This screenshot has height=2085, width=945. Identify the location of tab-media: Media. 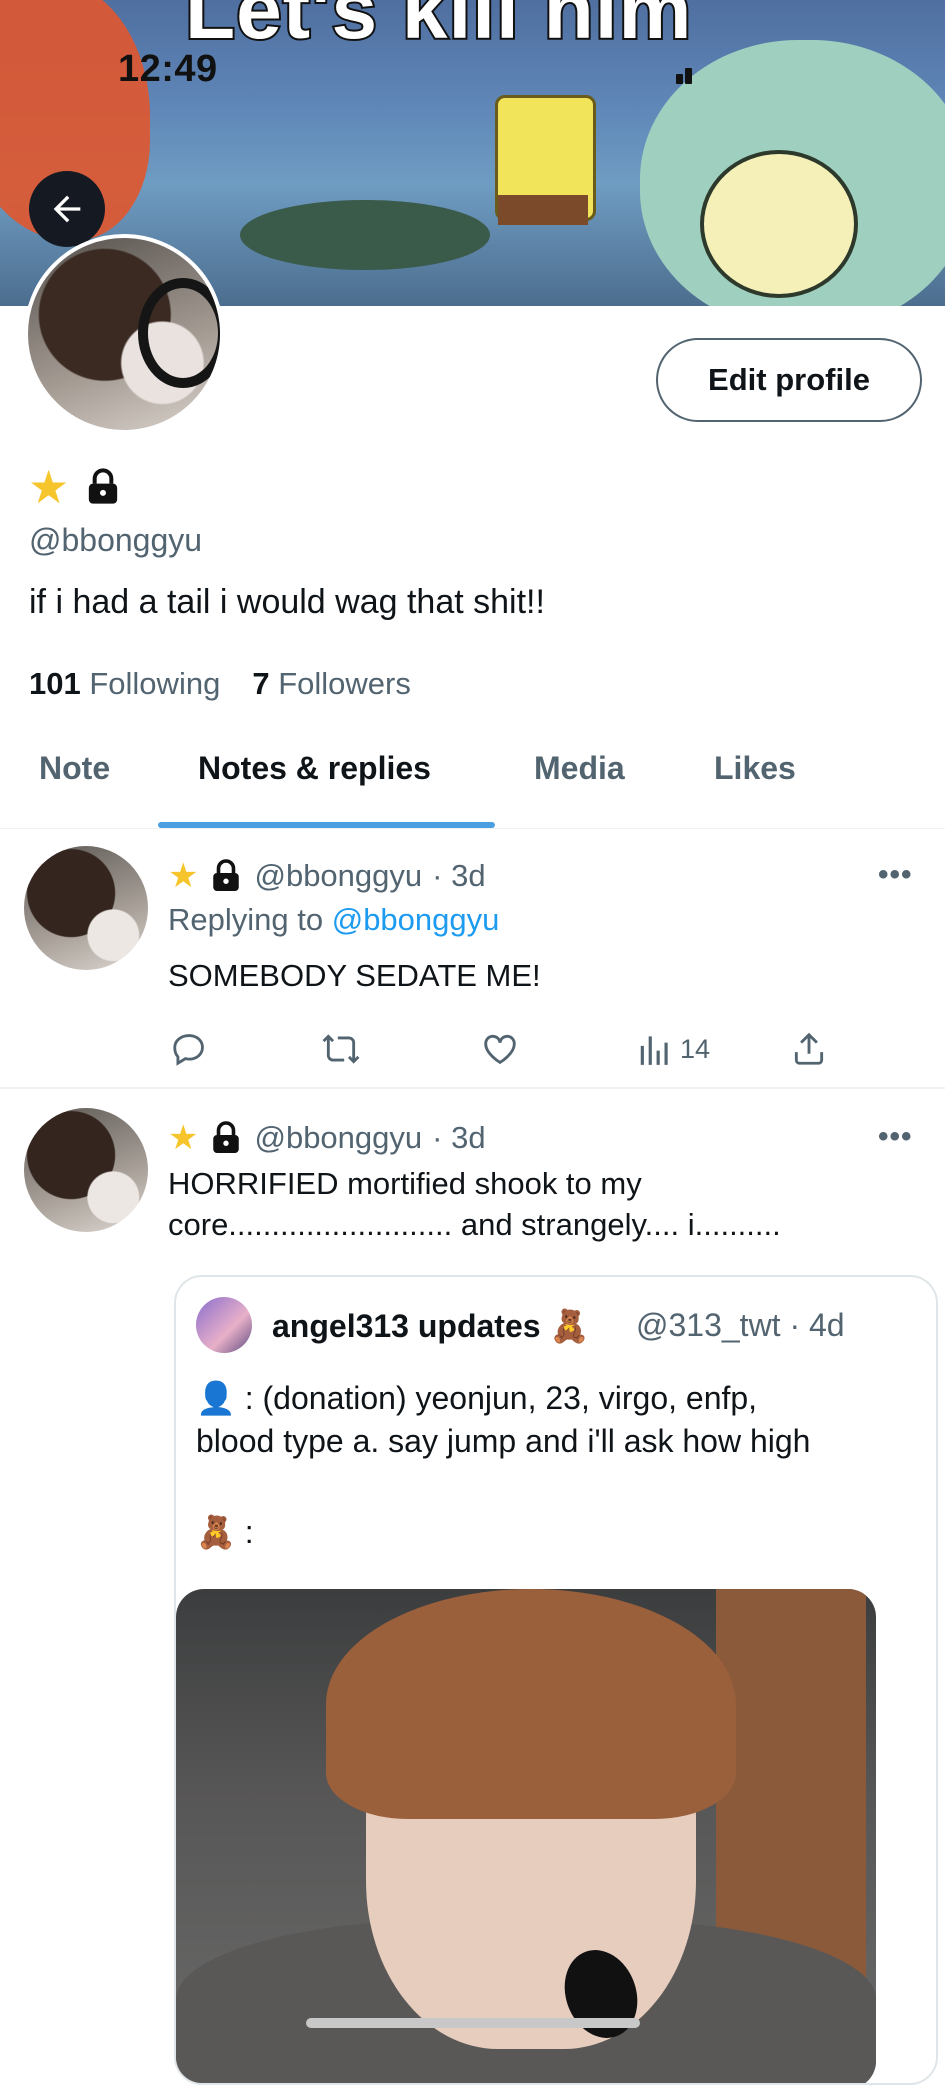
(579, 768).